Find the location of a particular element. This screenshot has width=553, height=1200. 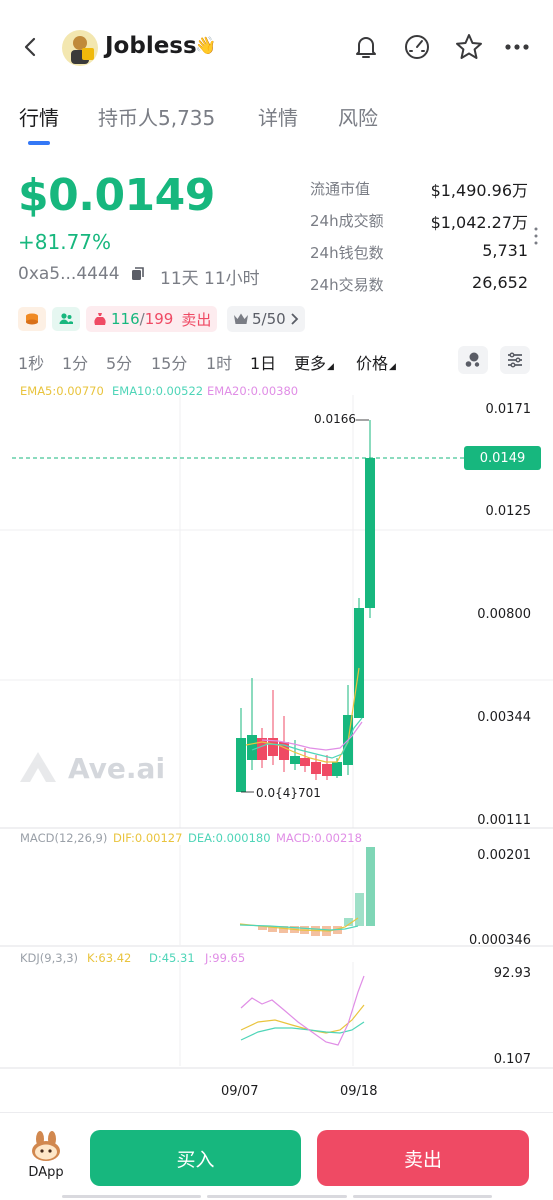

holders-sell-label: 卖出 is located at coordinates (196, 319).